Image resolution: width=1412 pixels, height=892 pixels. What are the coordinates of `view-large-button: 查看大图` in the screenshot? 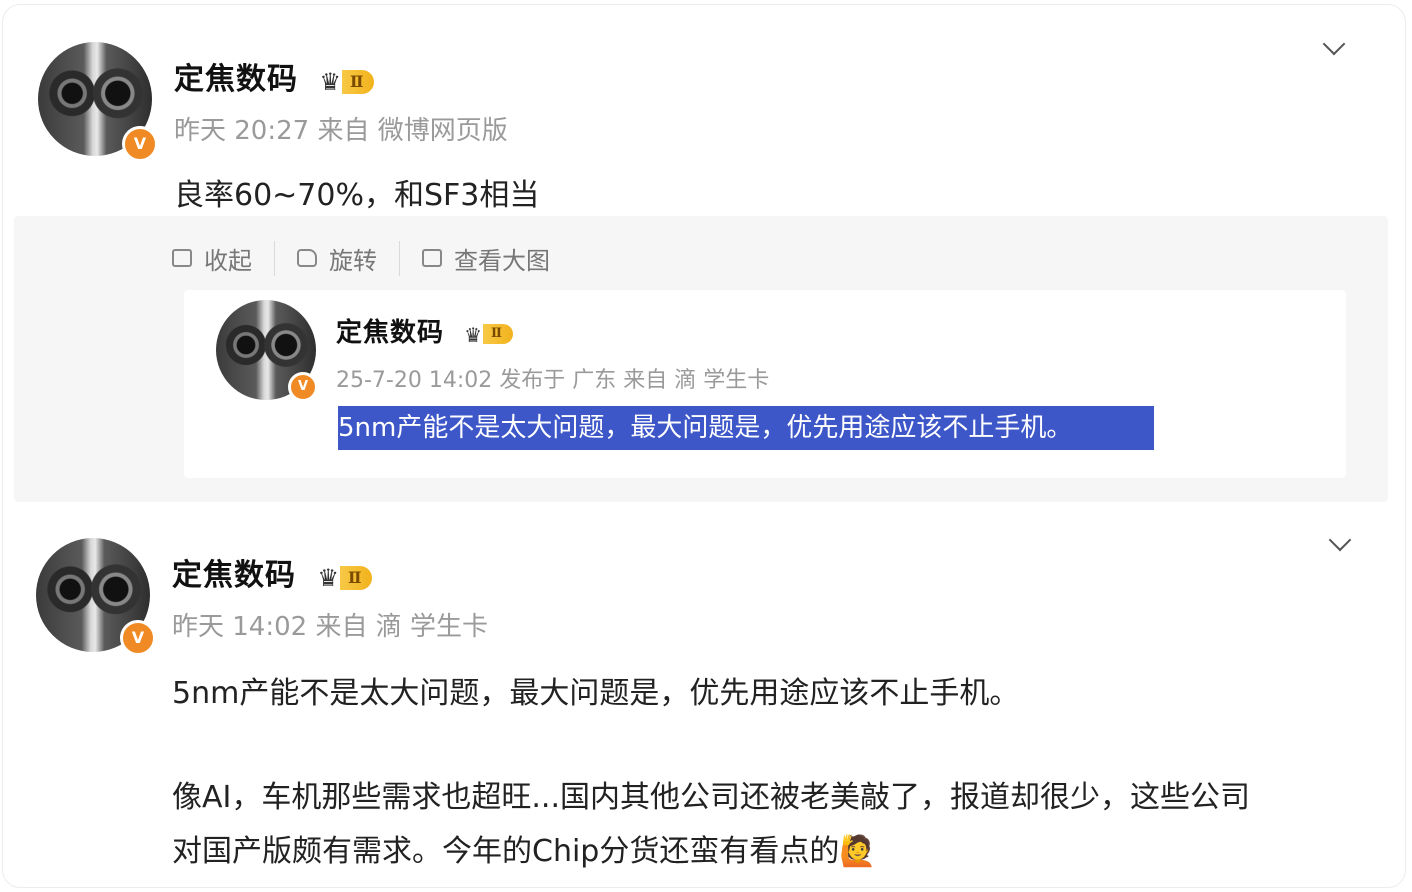 It's located at (486, 258).